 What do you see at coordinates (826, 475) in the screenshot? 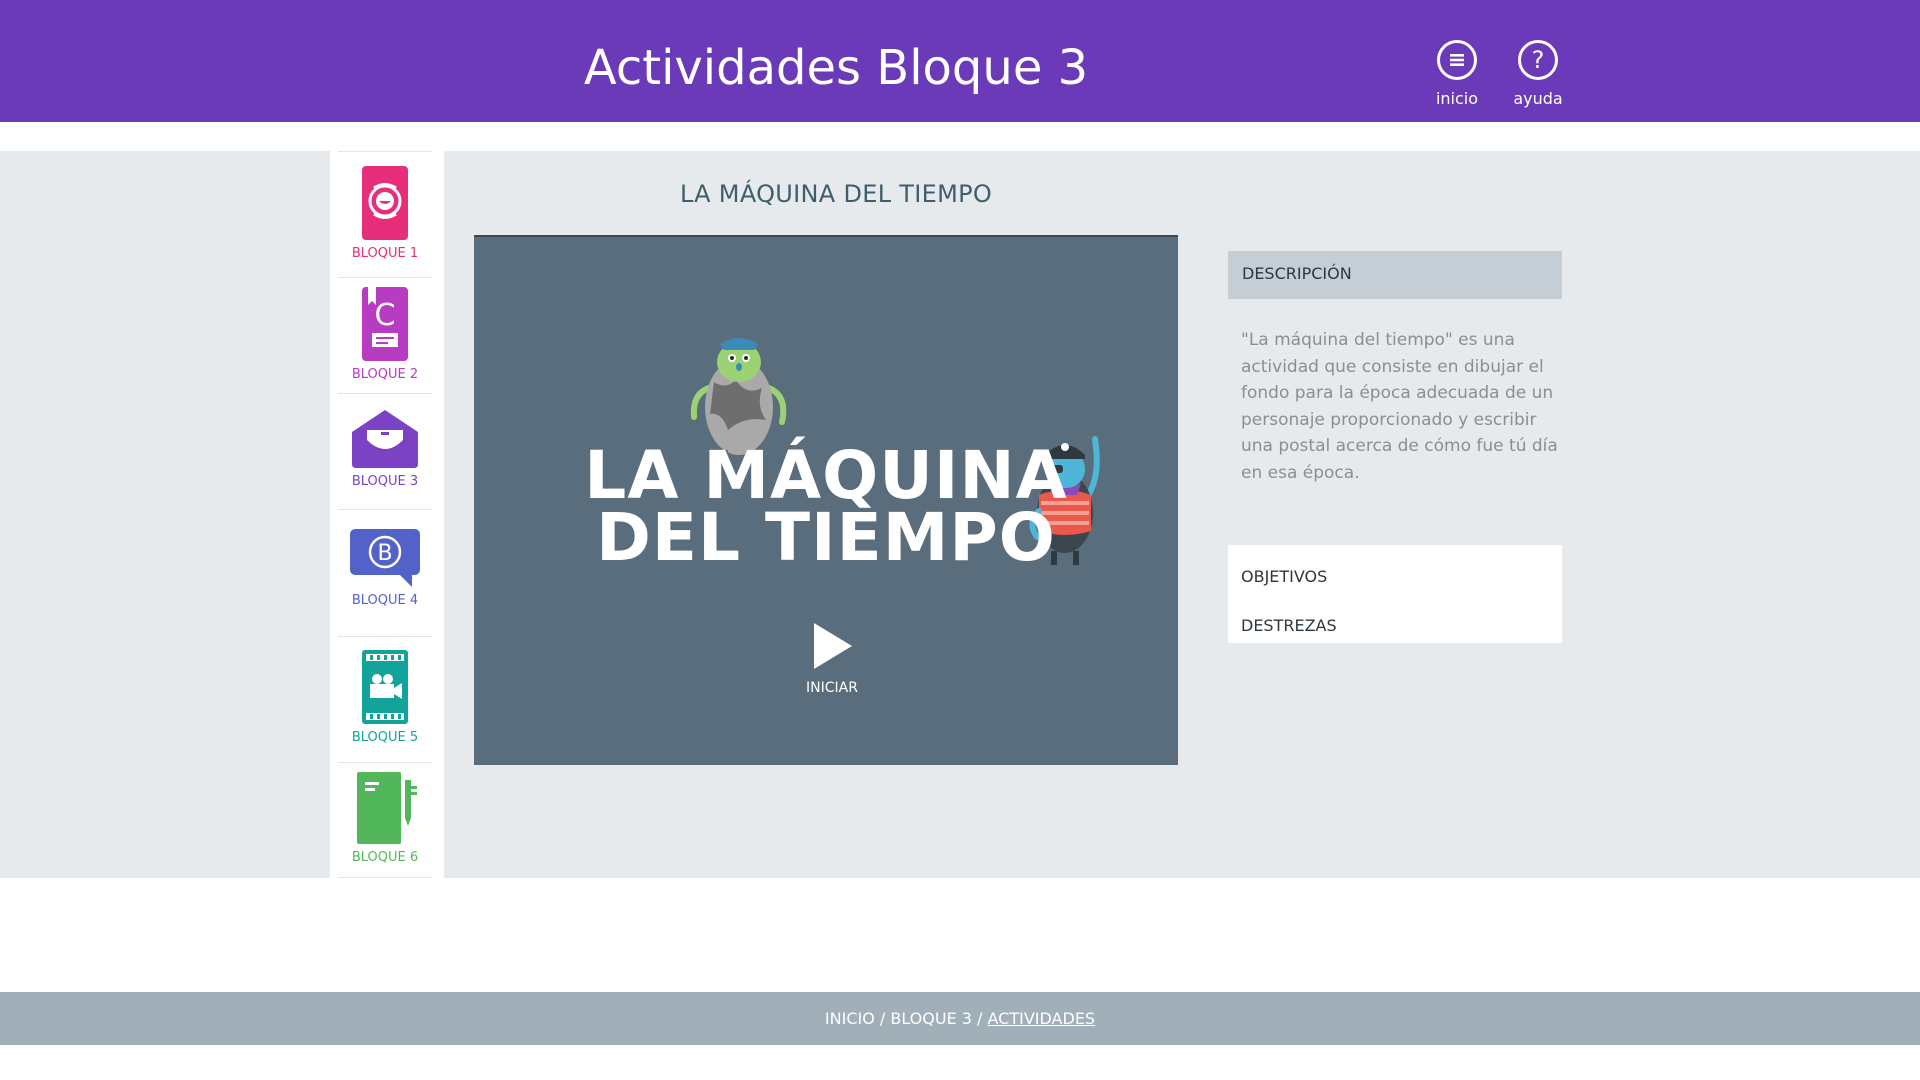
I see `video-title-line-1: LA MÁQUINA` at bounding box center [826, 475].